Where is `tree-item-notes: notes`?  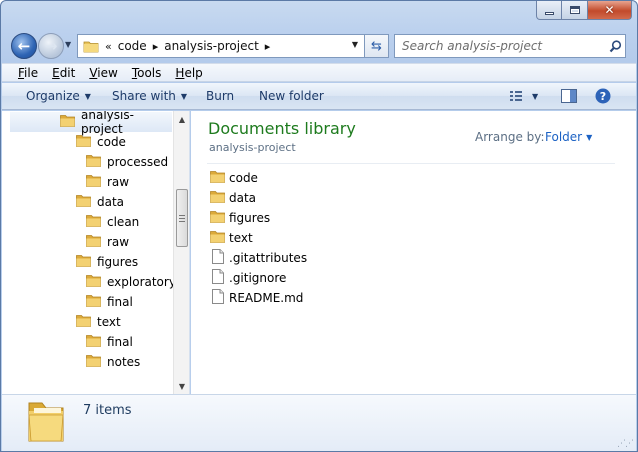
tree-item-notes: notes is located at coordinates (87, 362).